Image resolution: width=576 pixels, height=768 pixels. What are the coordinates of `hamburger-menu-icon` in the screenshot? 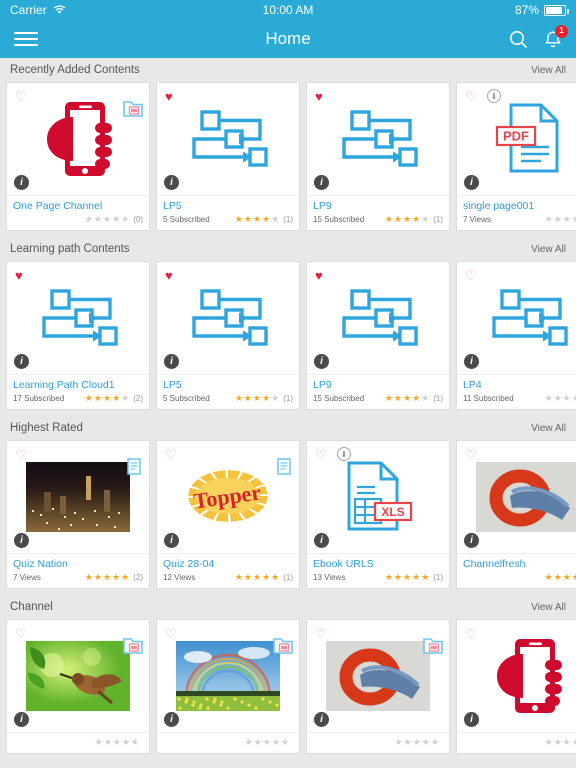 It's located at (26, 39).